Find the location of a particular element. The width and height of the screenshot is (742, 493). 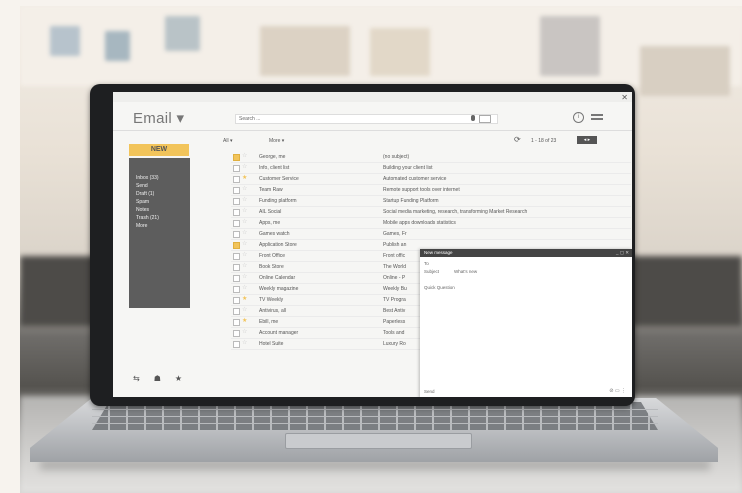

email-subject: The World is located at coordinates (394, 267).